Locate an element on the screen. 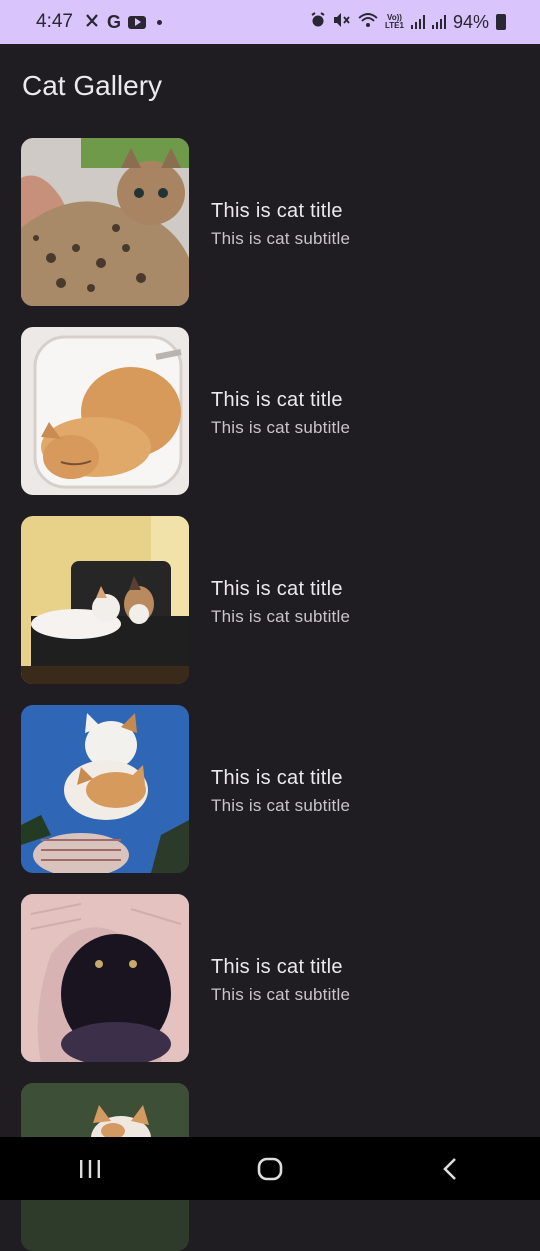 This screenshot has height=1251, width=540. page-title: Cat Gallery is located at coordinates (92, 85).